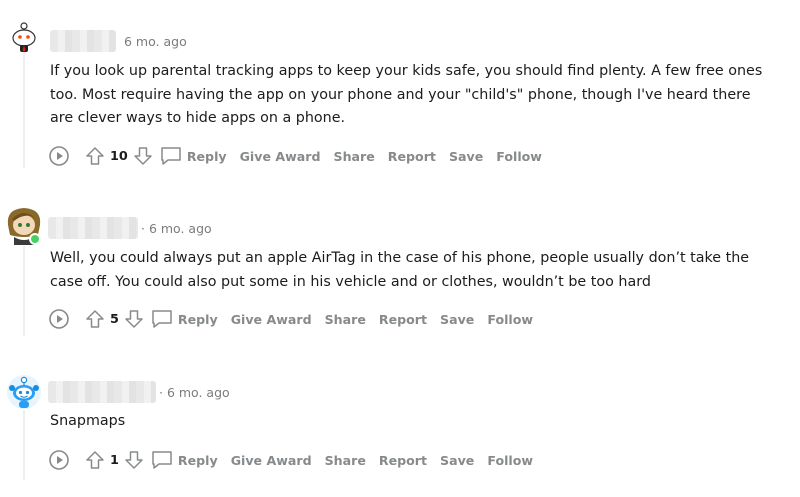  I want to click on avatar, so click(24, 392).